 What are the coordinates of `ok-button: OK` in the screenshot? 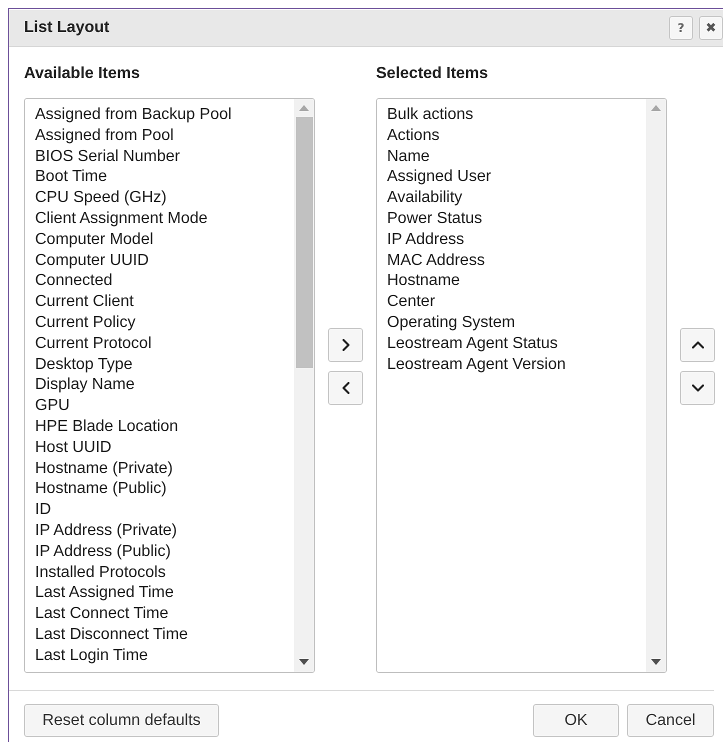 It's located at (576, 720).